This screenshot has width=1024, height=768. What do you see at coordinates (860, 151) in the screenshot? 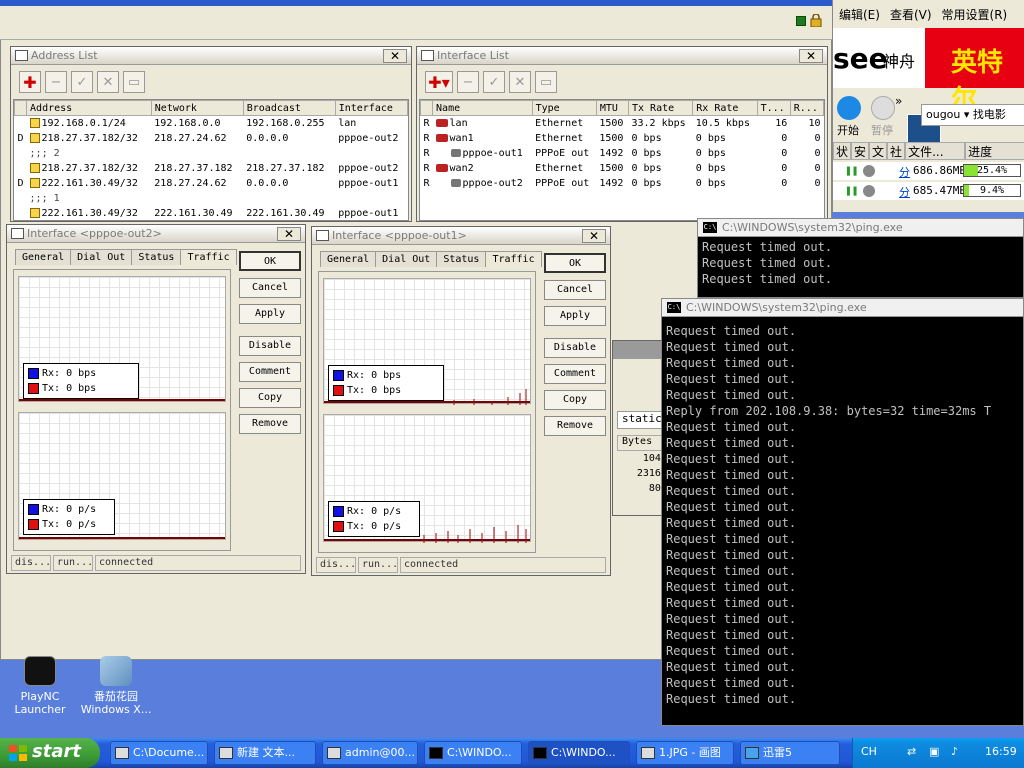
I see `col-safe: 安` at bounding box center [860, 151].